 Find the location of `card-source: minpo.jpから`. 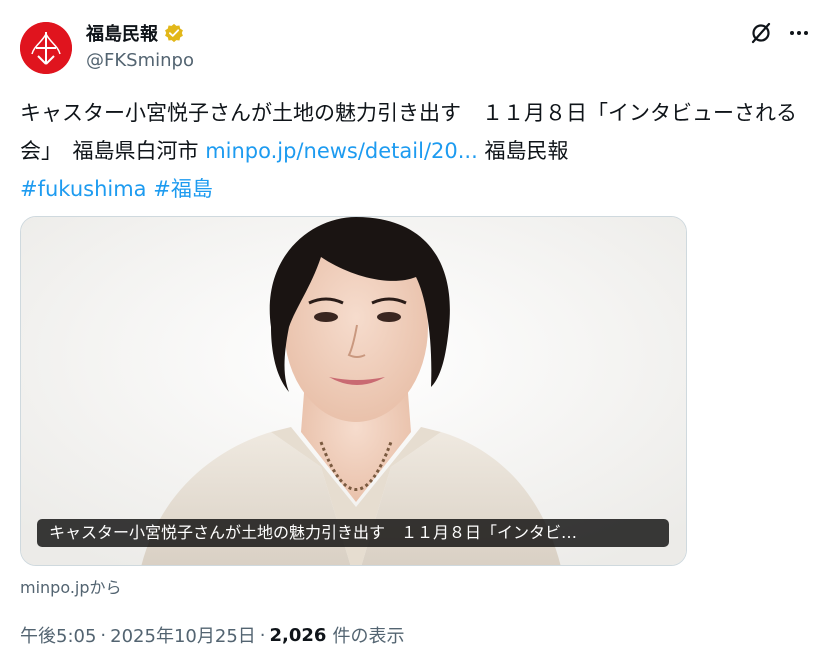

card-source: minpo.jpから is located at coordinates (71, 586).